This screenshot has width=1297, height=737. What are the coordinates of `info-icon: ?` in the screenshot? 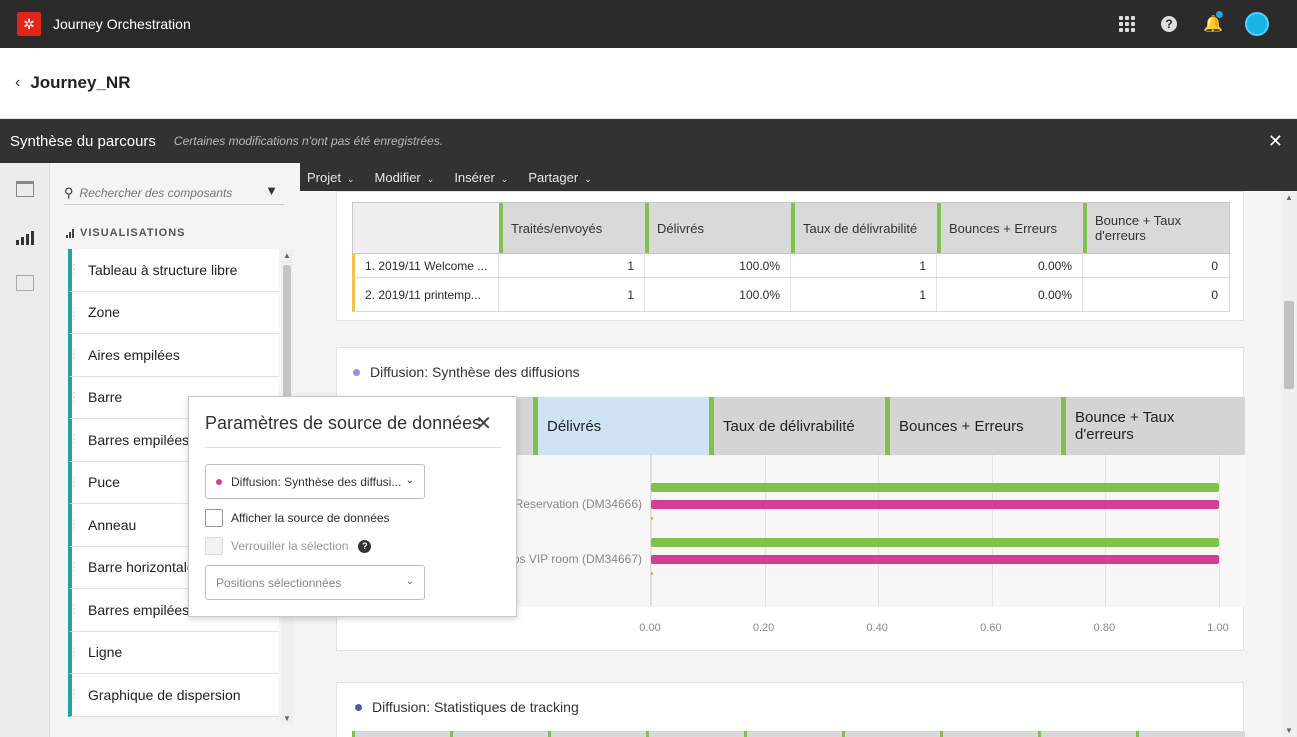 It's located at (365, 546).